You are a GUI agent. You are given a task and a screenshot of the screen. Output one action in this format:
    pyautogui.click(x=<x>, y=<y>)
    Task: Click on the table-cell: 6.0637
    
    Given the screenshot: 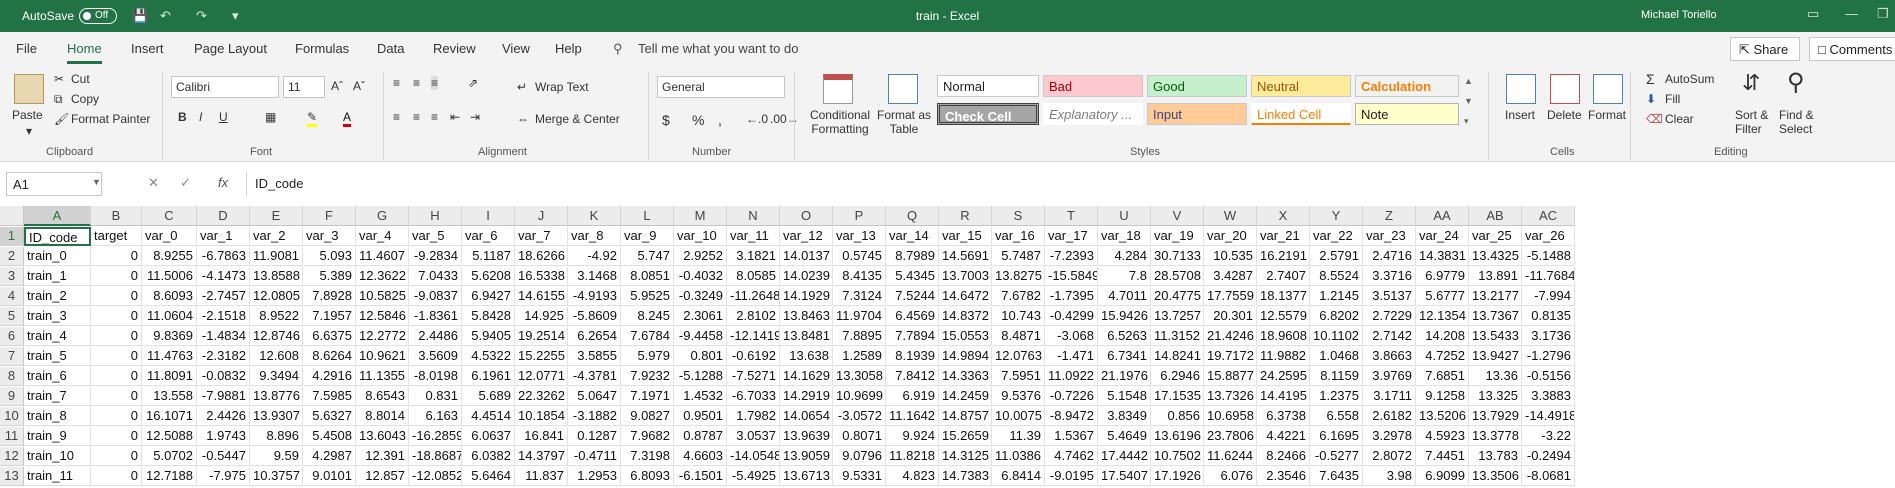 What is the action you would take?
    pyautogui.click(x=488, y=436)
    